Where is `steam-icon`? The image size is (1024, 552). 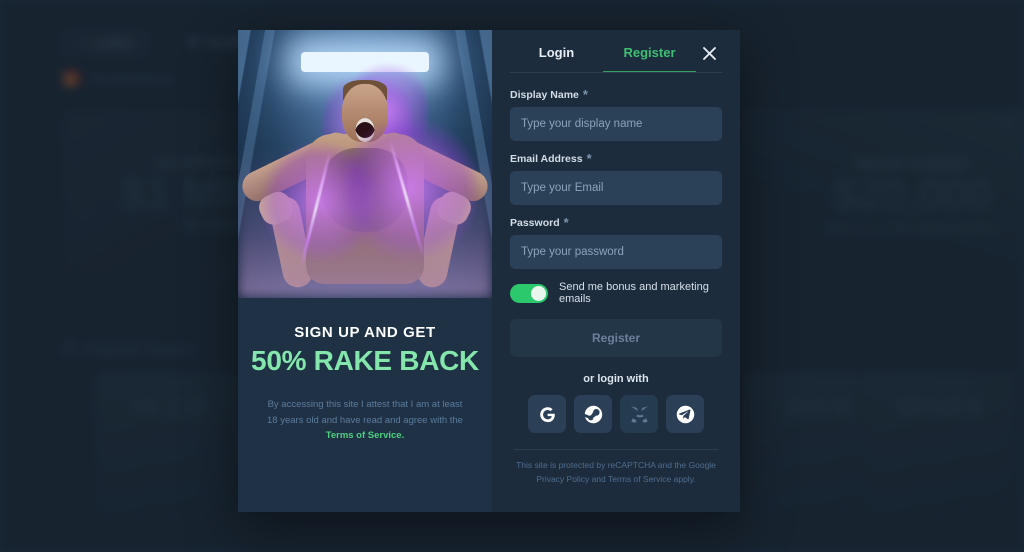 steam-icon is located at coordinates (593, 414).